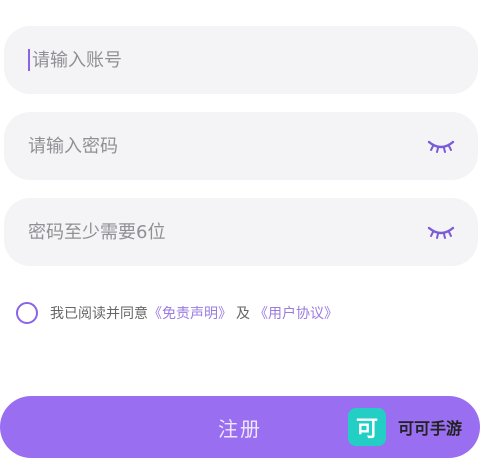 The height and width of the screenshot is (466, 480). I want to click on text-caret, so click(29, 60).